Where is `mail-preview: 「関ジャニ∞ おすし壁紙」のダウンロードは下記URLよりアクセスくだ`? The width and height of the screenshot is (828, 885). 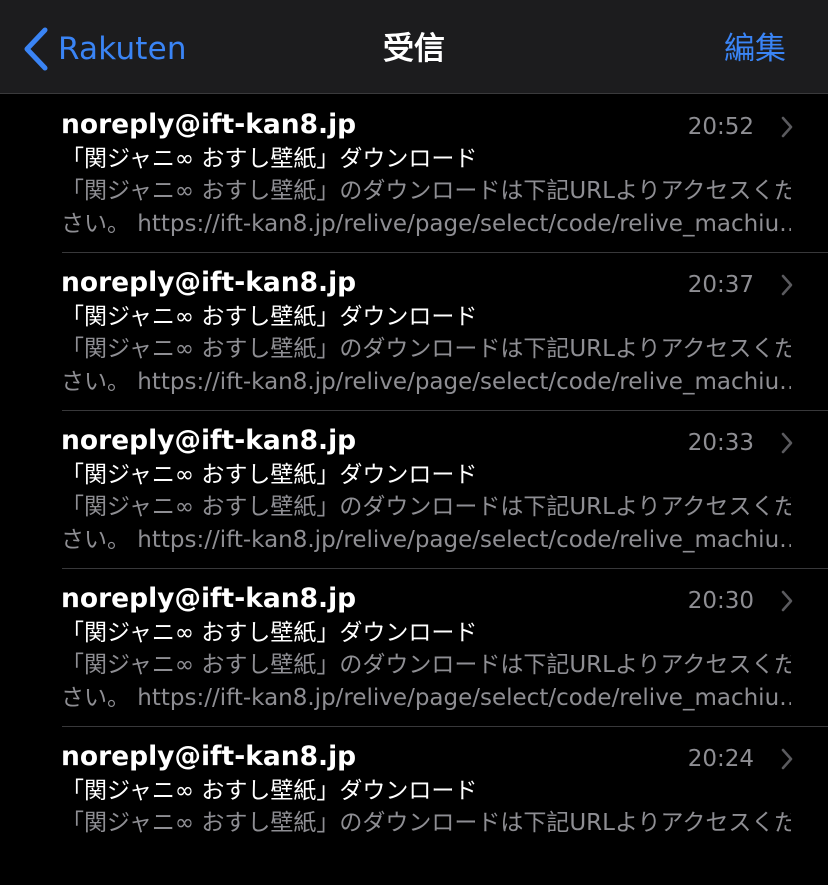 mail-preview: 「関ジャニ∞ おすし壁紙」のダウンロードは下記URLよりアクセスくだ is located at coordinates (426, 823).